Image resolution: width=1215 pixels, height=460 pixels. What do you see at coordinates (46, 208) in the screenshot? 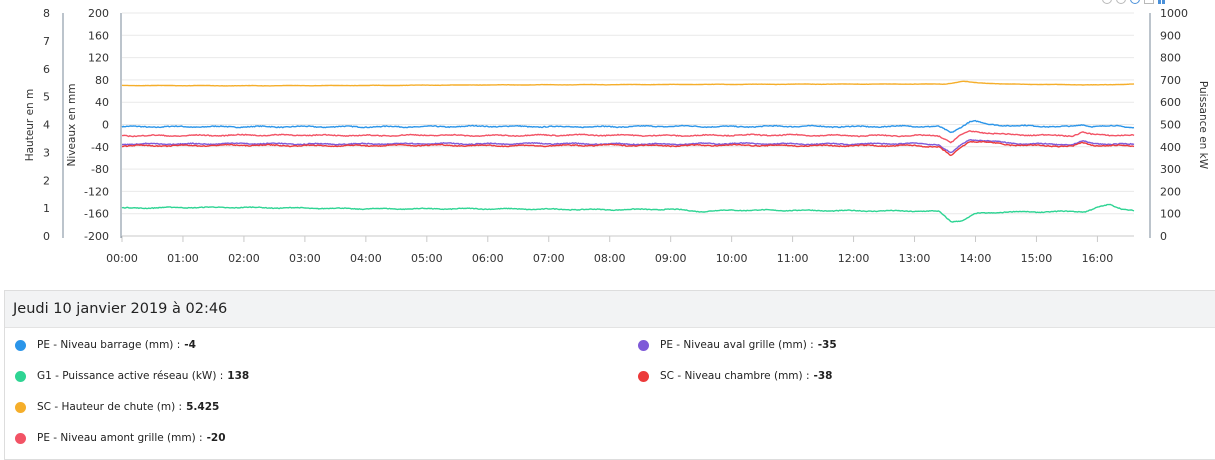
I see `y-tick-label-hauteur: 1` at bounding box center [46, 208].